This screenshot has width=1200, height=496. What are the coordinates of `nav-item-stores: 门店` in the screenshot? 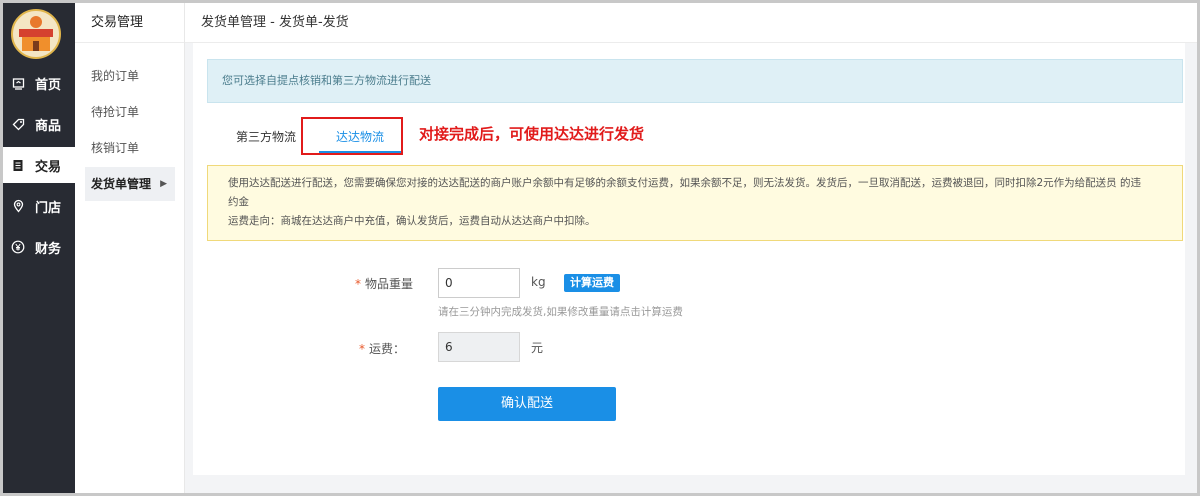 It's located at (39, 206).